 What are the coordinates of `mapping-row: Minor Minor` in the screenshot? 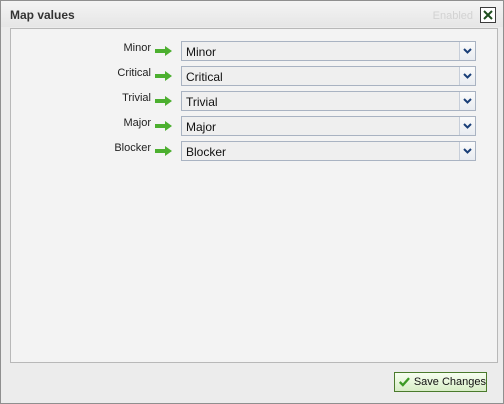 It's located at (254, 51).